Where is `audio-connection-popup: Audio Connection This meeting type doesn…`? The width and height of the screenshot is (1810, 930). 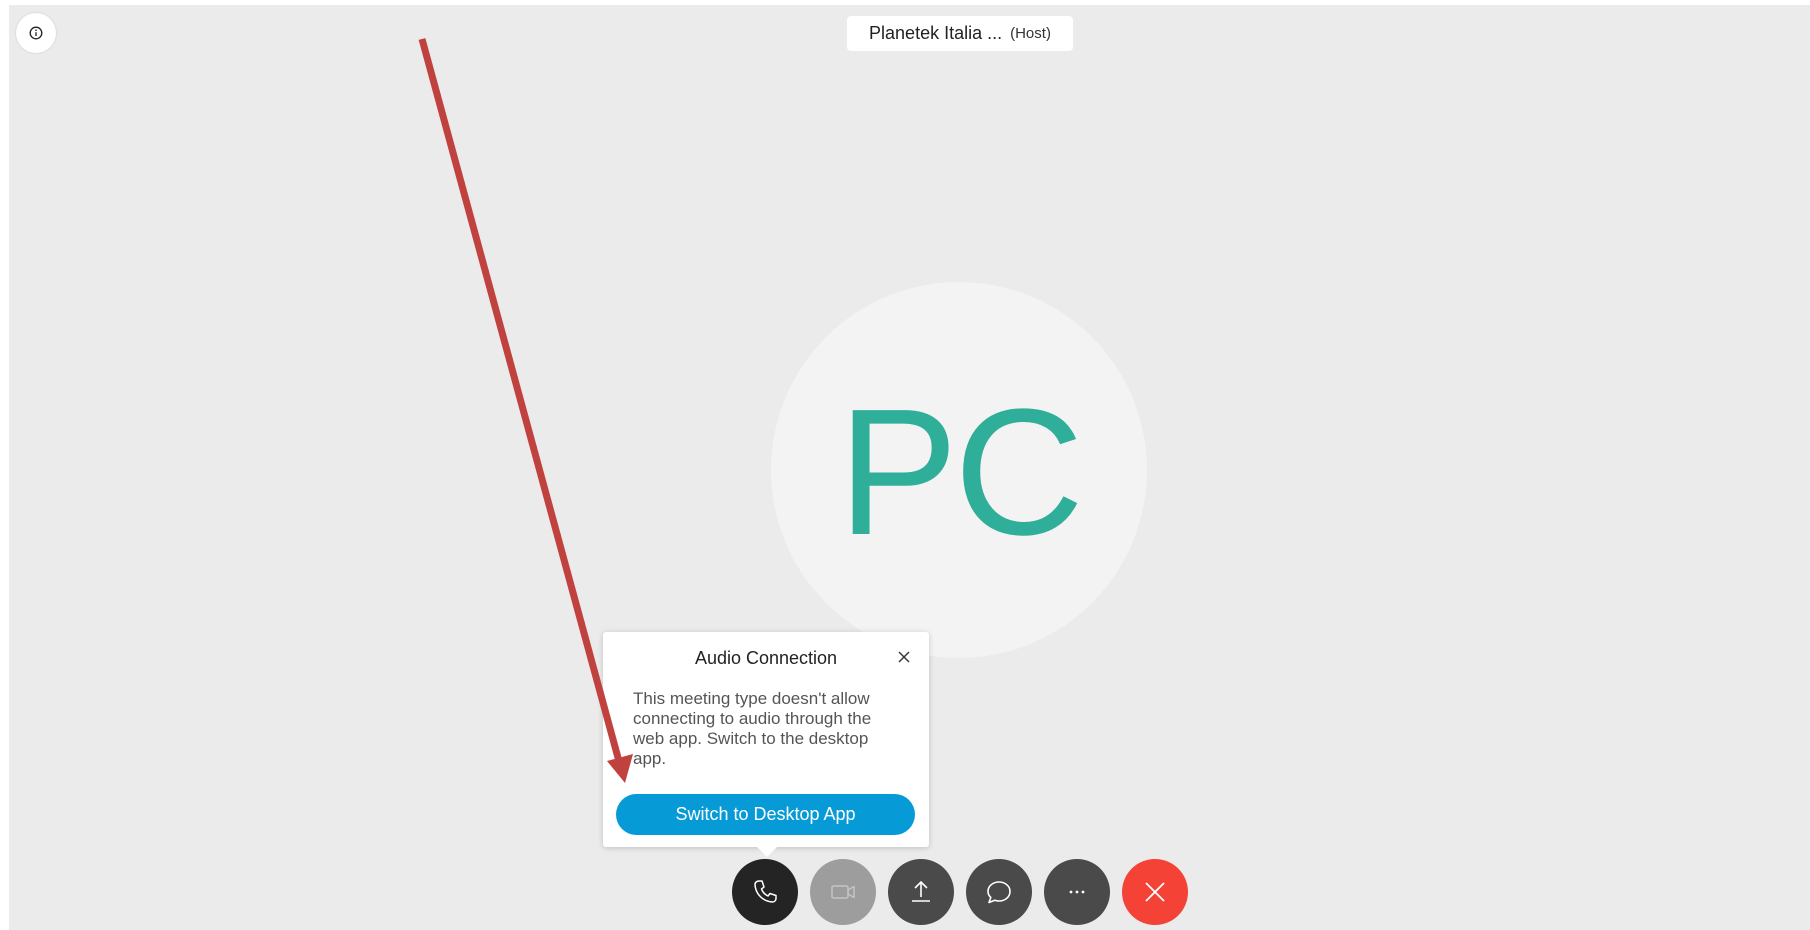 audio-connection-popup: Audio Connection This meeting type doesn… is located at coordinates (766, 744).